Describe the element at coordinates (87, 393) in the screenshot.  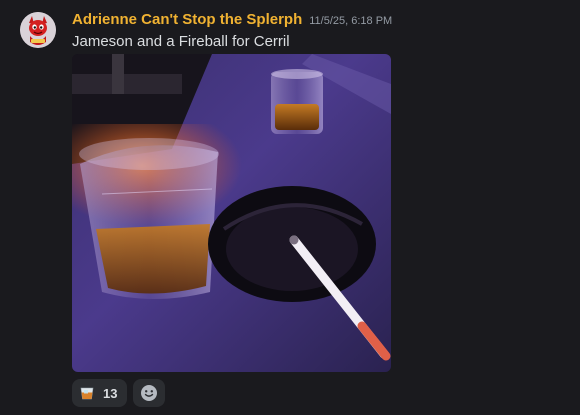
I see `tumbler-glass-icon` at that location.